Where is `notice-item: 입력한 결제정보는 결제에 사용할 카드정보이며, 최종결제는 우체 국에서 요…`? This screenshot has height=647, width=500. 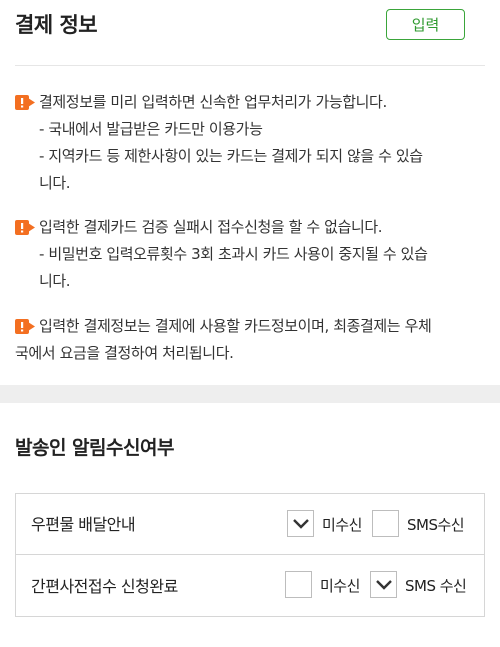 notice-item: 입력한 결제정보는 결제에 사용할 카드정보이며, 최종결제는 우체 국에서 요… is located at coordinates (251, 340).